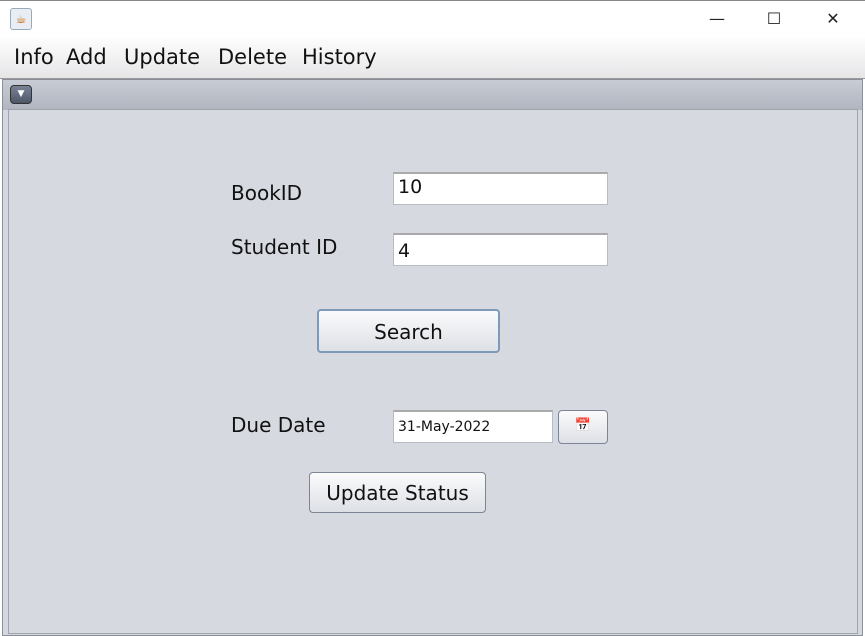 The image size is (865, 636). What do you see at coordinates (162, 57) in the screenshot?
I see `menu-update: Update` at bounding box center [162, 57].